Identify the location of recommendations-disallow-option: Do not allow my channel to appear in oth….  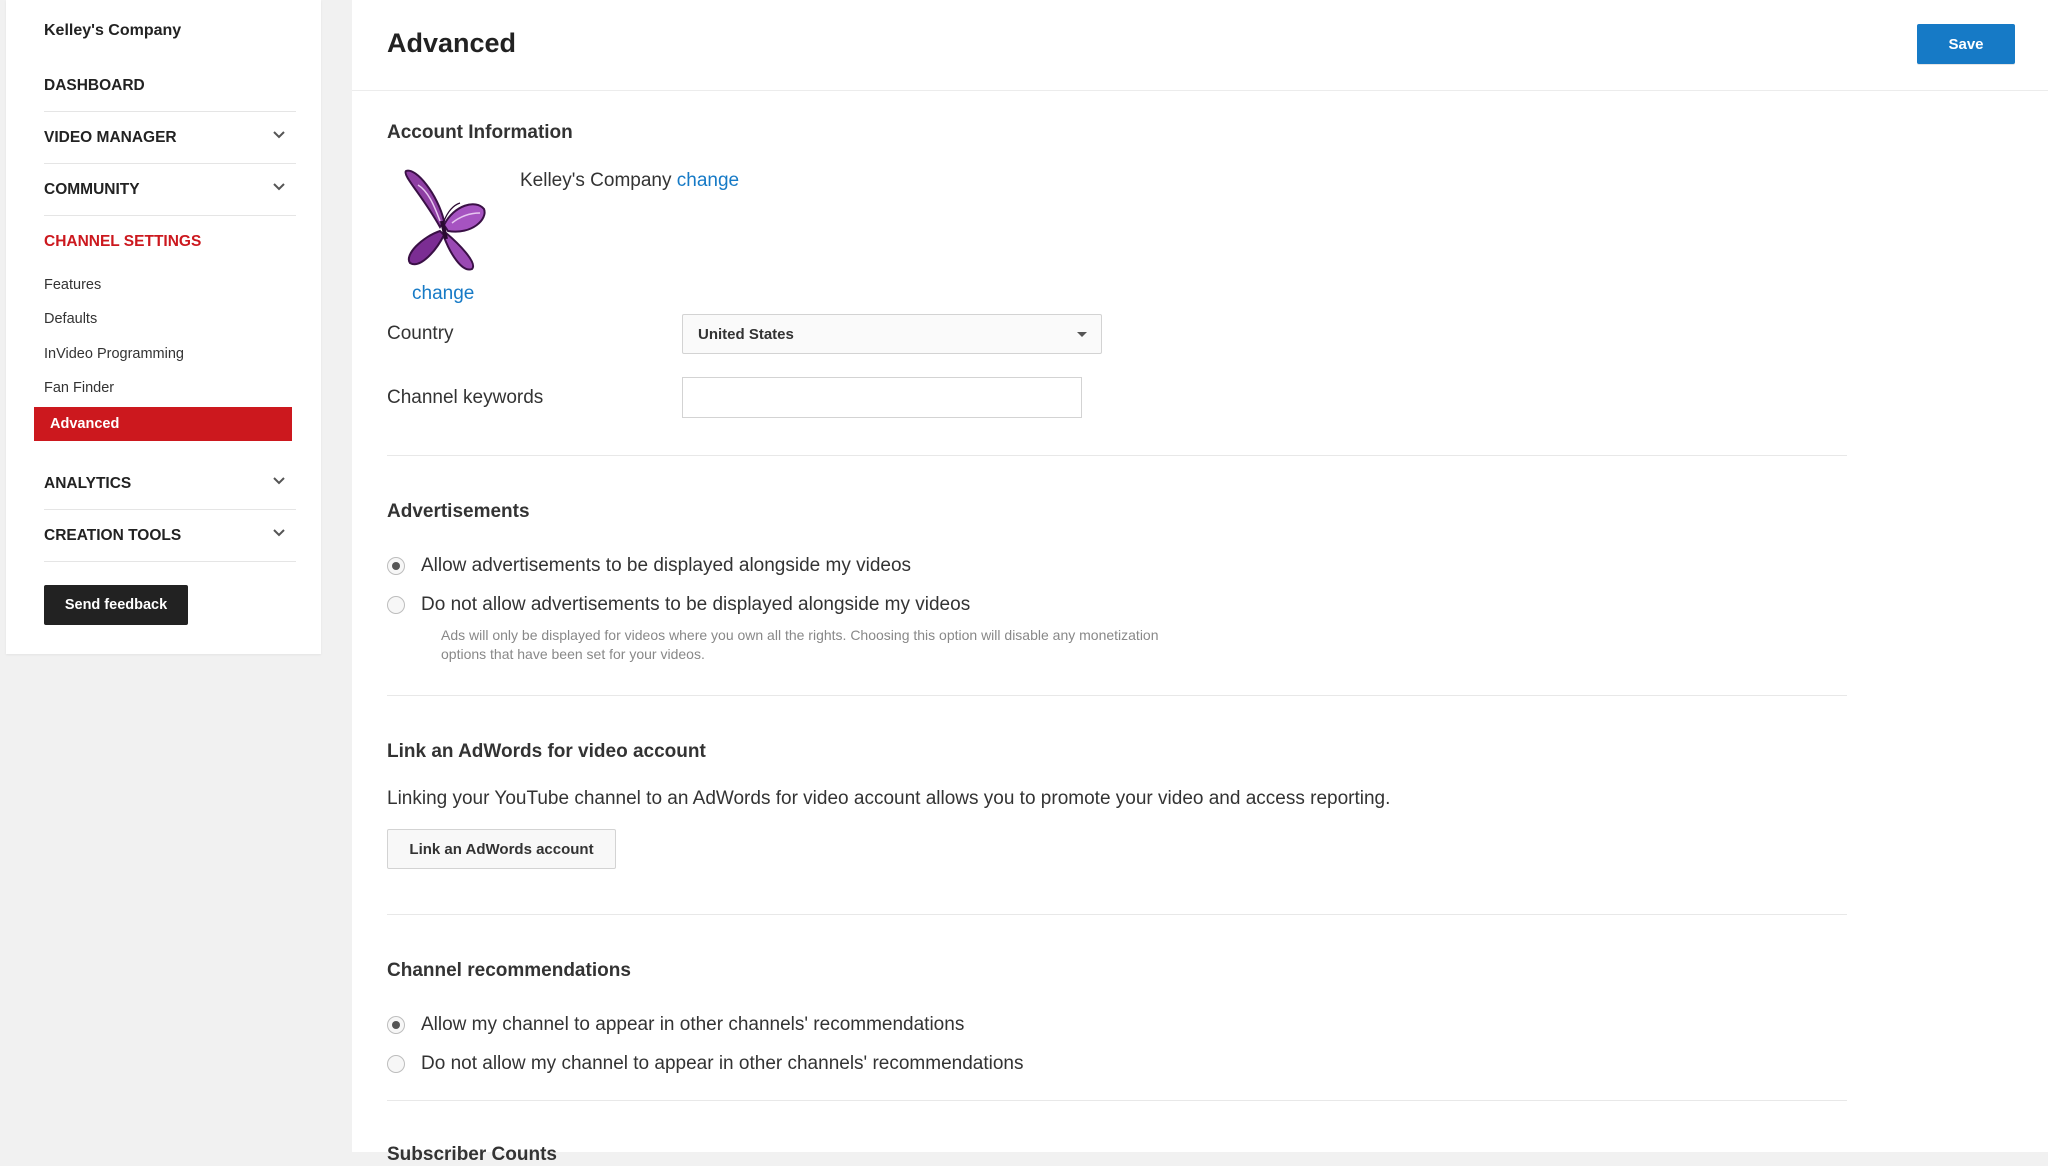
(705, 1064).